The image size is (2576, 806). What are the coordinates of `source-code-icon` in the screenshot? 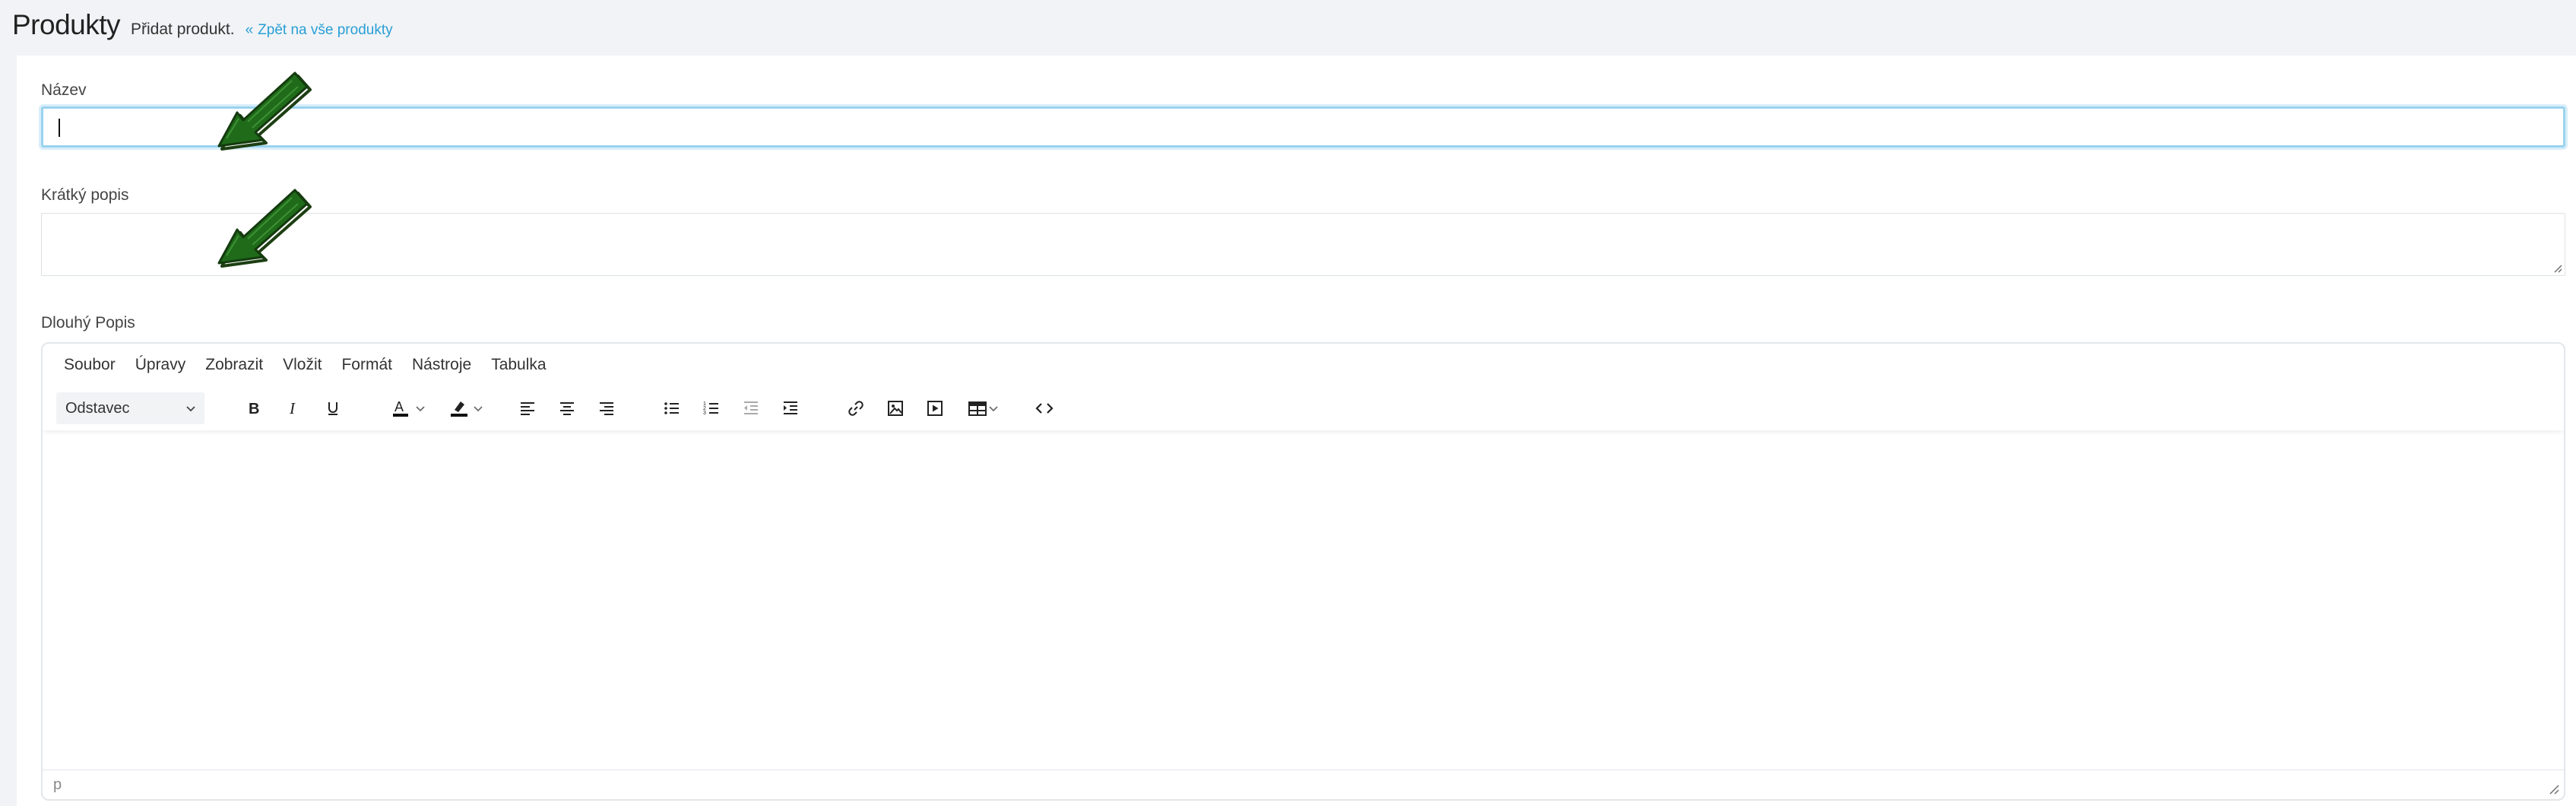 It's located at (1044, 408).